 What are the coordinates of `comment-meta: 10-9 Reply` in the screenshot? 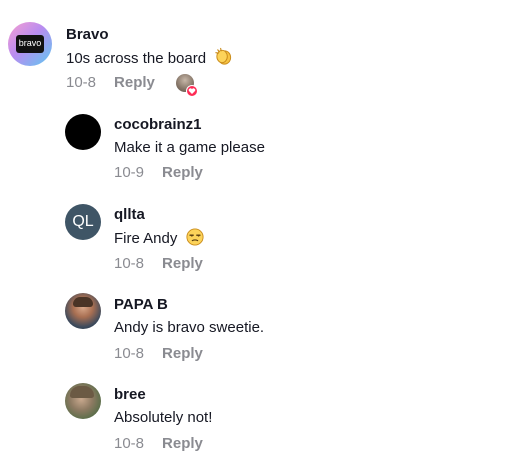 It's located at (158, 173).